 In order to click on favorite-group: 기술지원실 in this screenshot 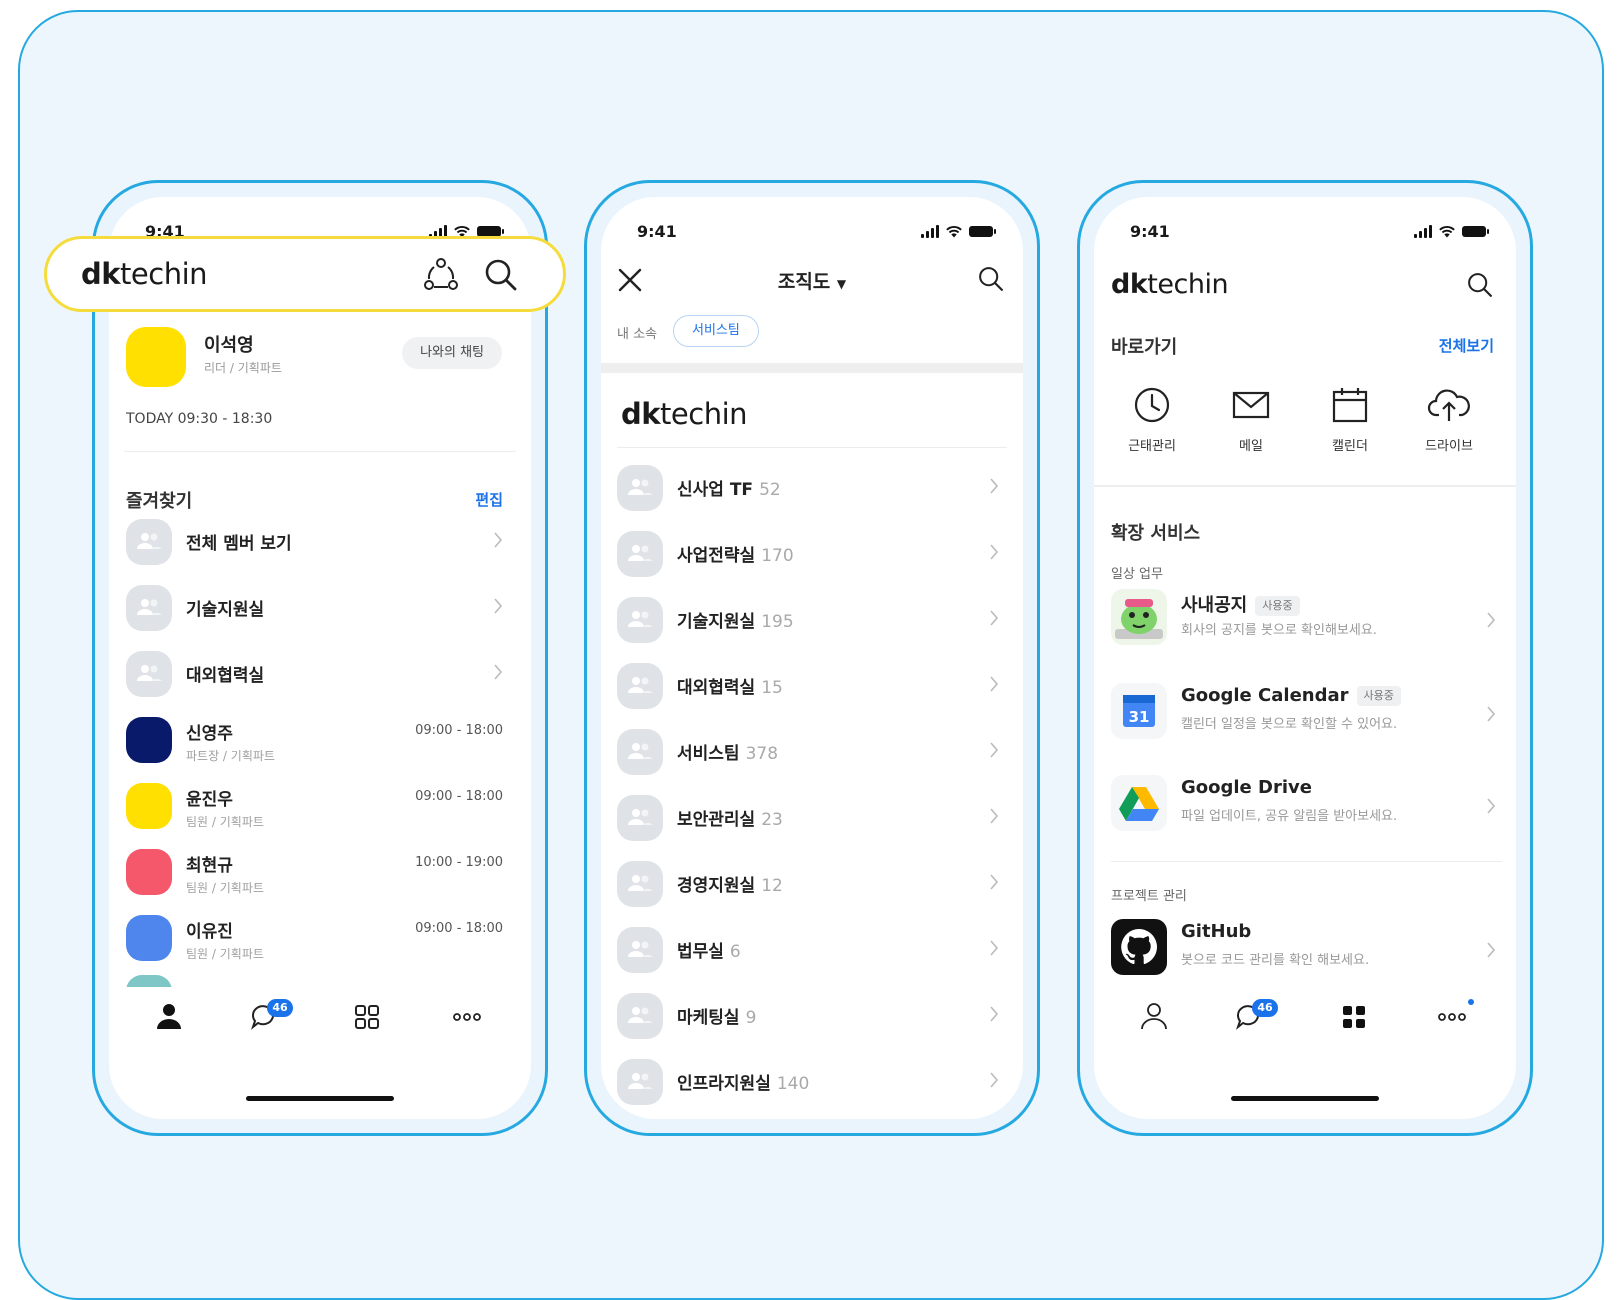, I will do `click(314, 608)`.